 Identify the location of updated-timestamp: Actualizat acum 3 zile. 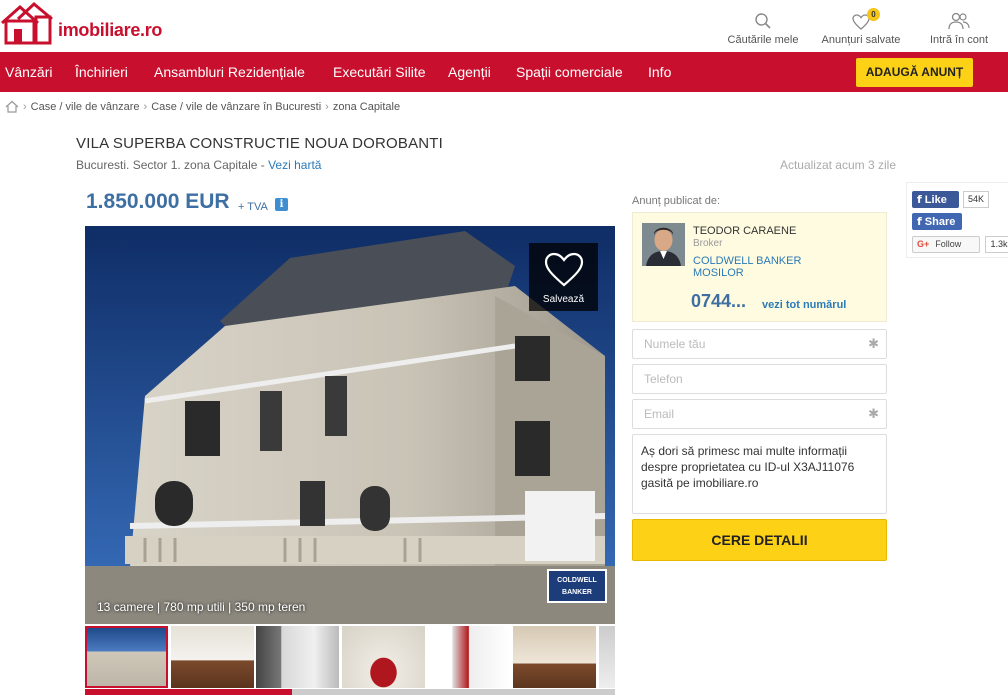
(837, 165).